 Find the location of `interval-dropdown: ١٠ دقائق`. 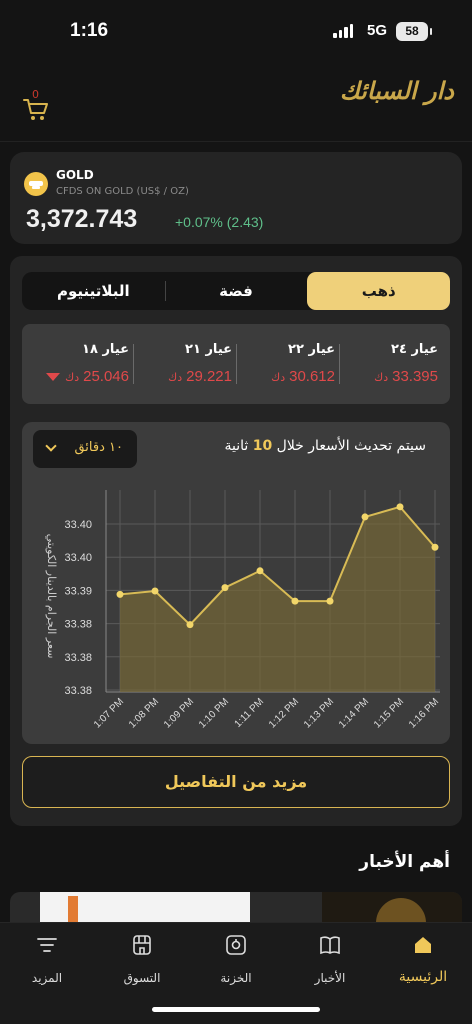

interval-dropdown: ١٠ دقائق is located at coordinates (85, 449).